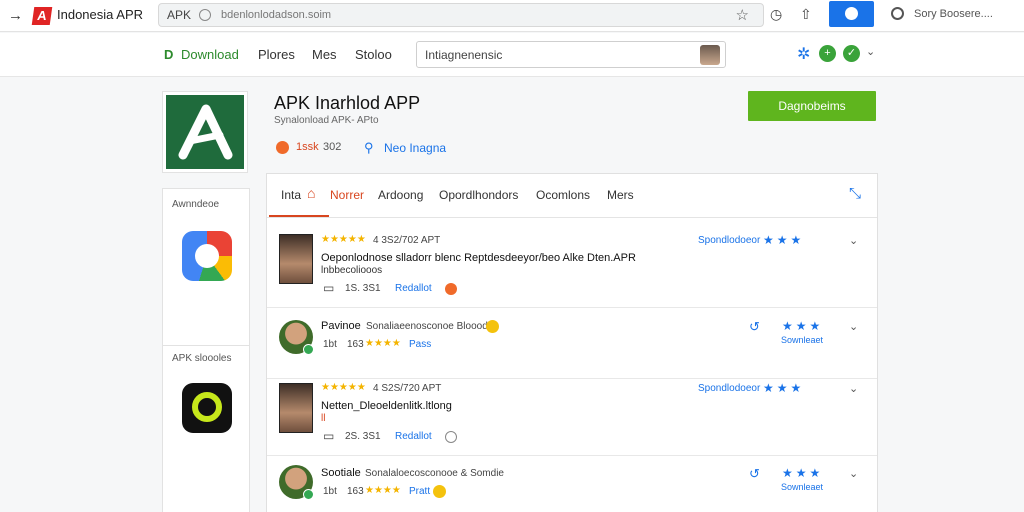 The width and height of the screenshot is (1024, 512). What do you see at coordinates (282, 147) in the screenshot?
I see `heart-icon` at bounding box center [282, 147].